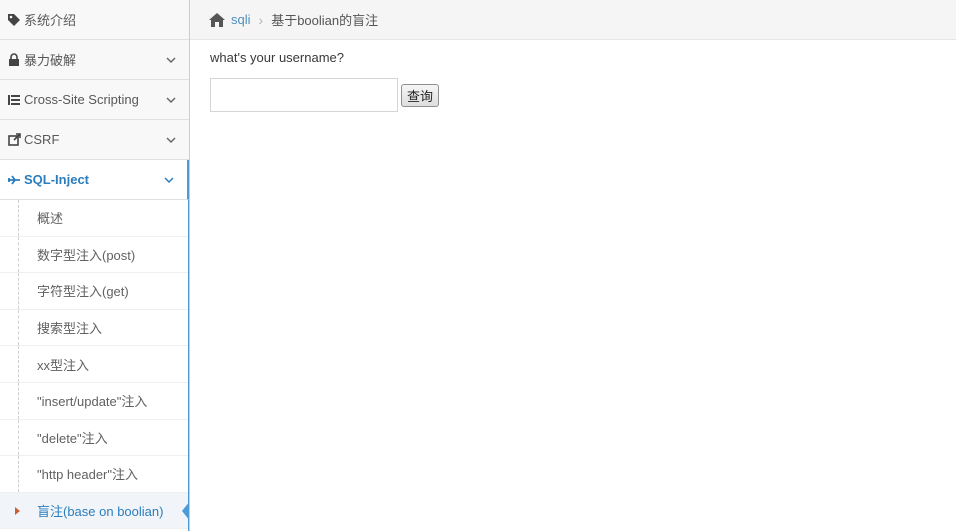  I want to click on submenu-item: "insert/update"注入, so click(94, 401).